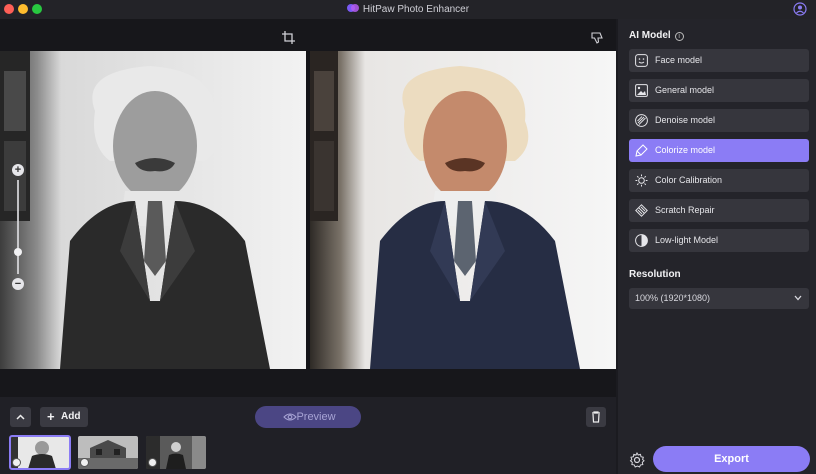 This screenshot has width=816, height=474. Describe the element at coordinates (352, 8) in the screenshot. I see `app-logo-icon` at that location.